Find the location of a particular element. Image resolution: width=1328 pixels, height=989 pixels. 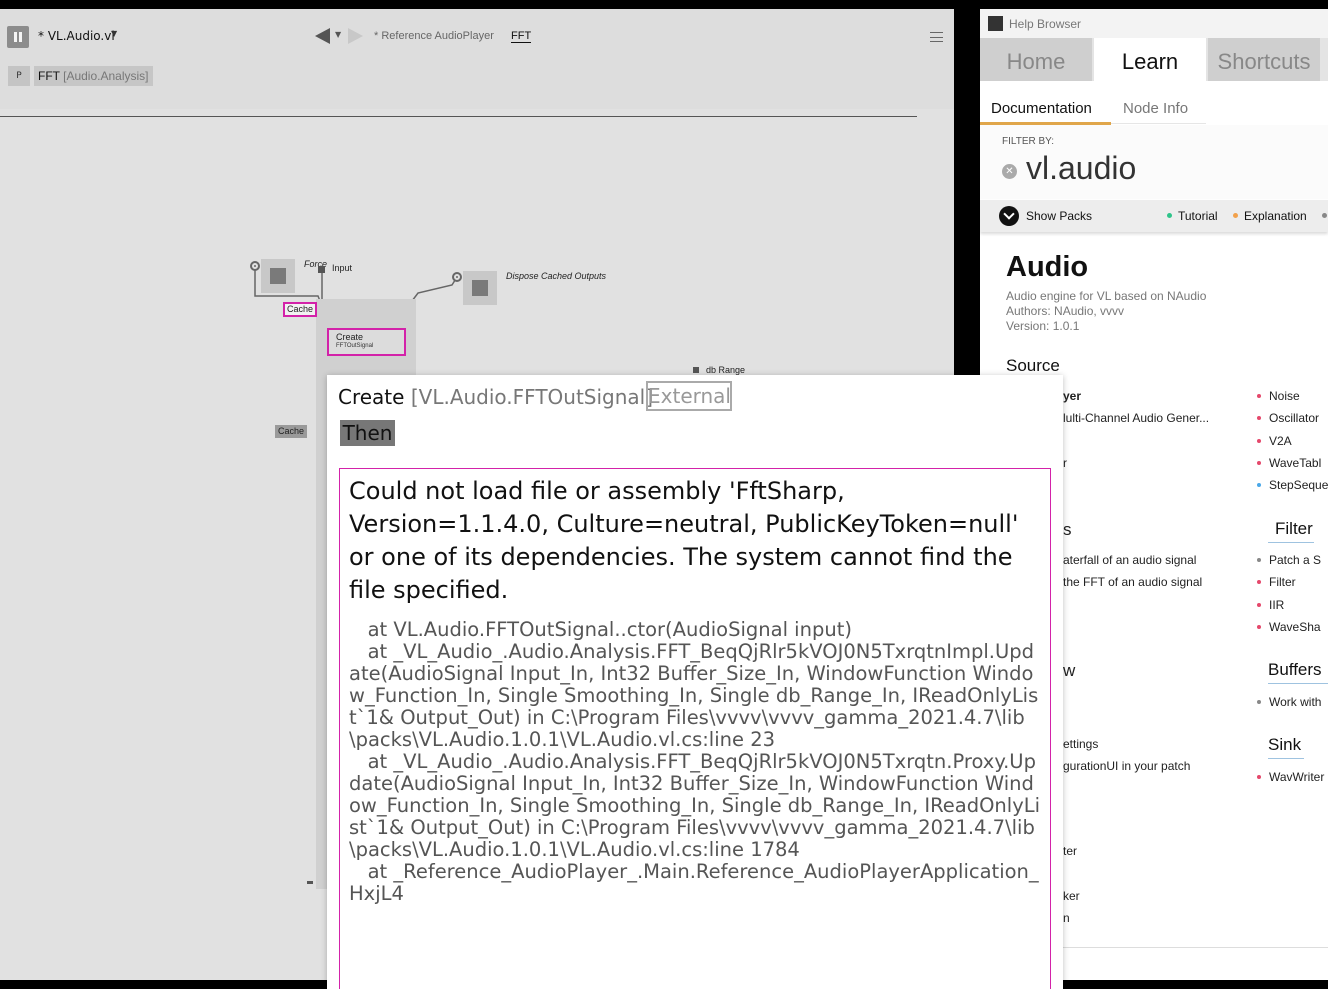

create-node-sublabel: FFTOutSignal is located at coordinates (355, 346).